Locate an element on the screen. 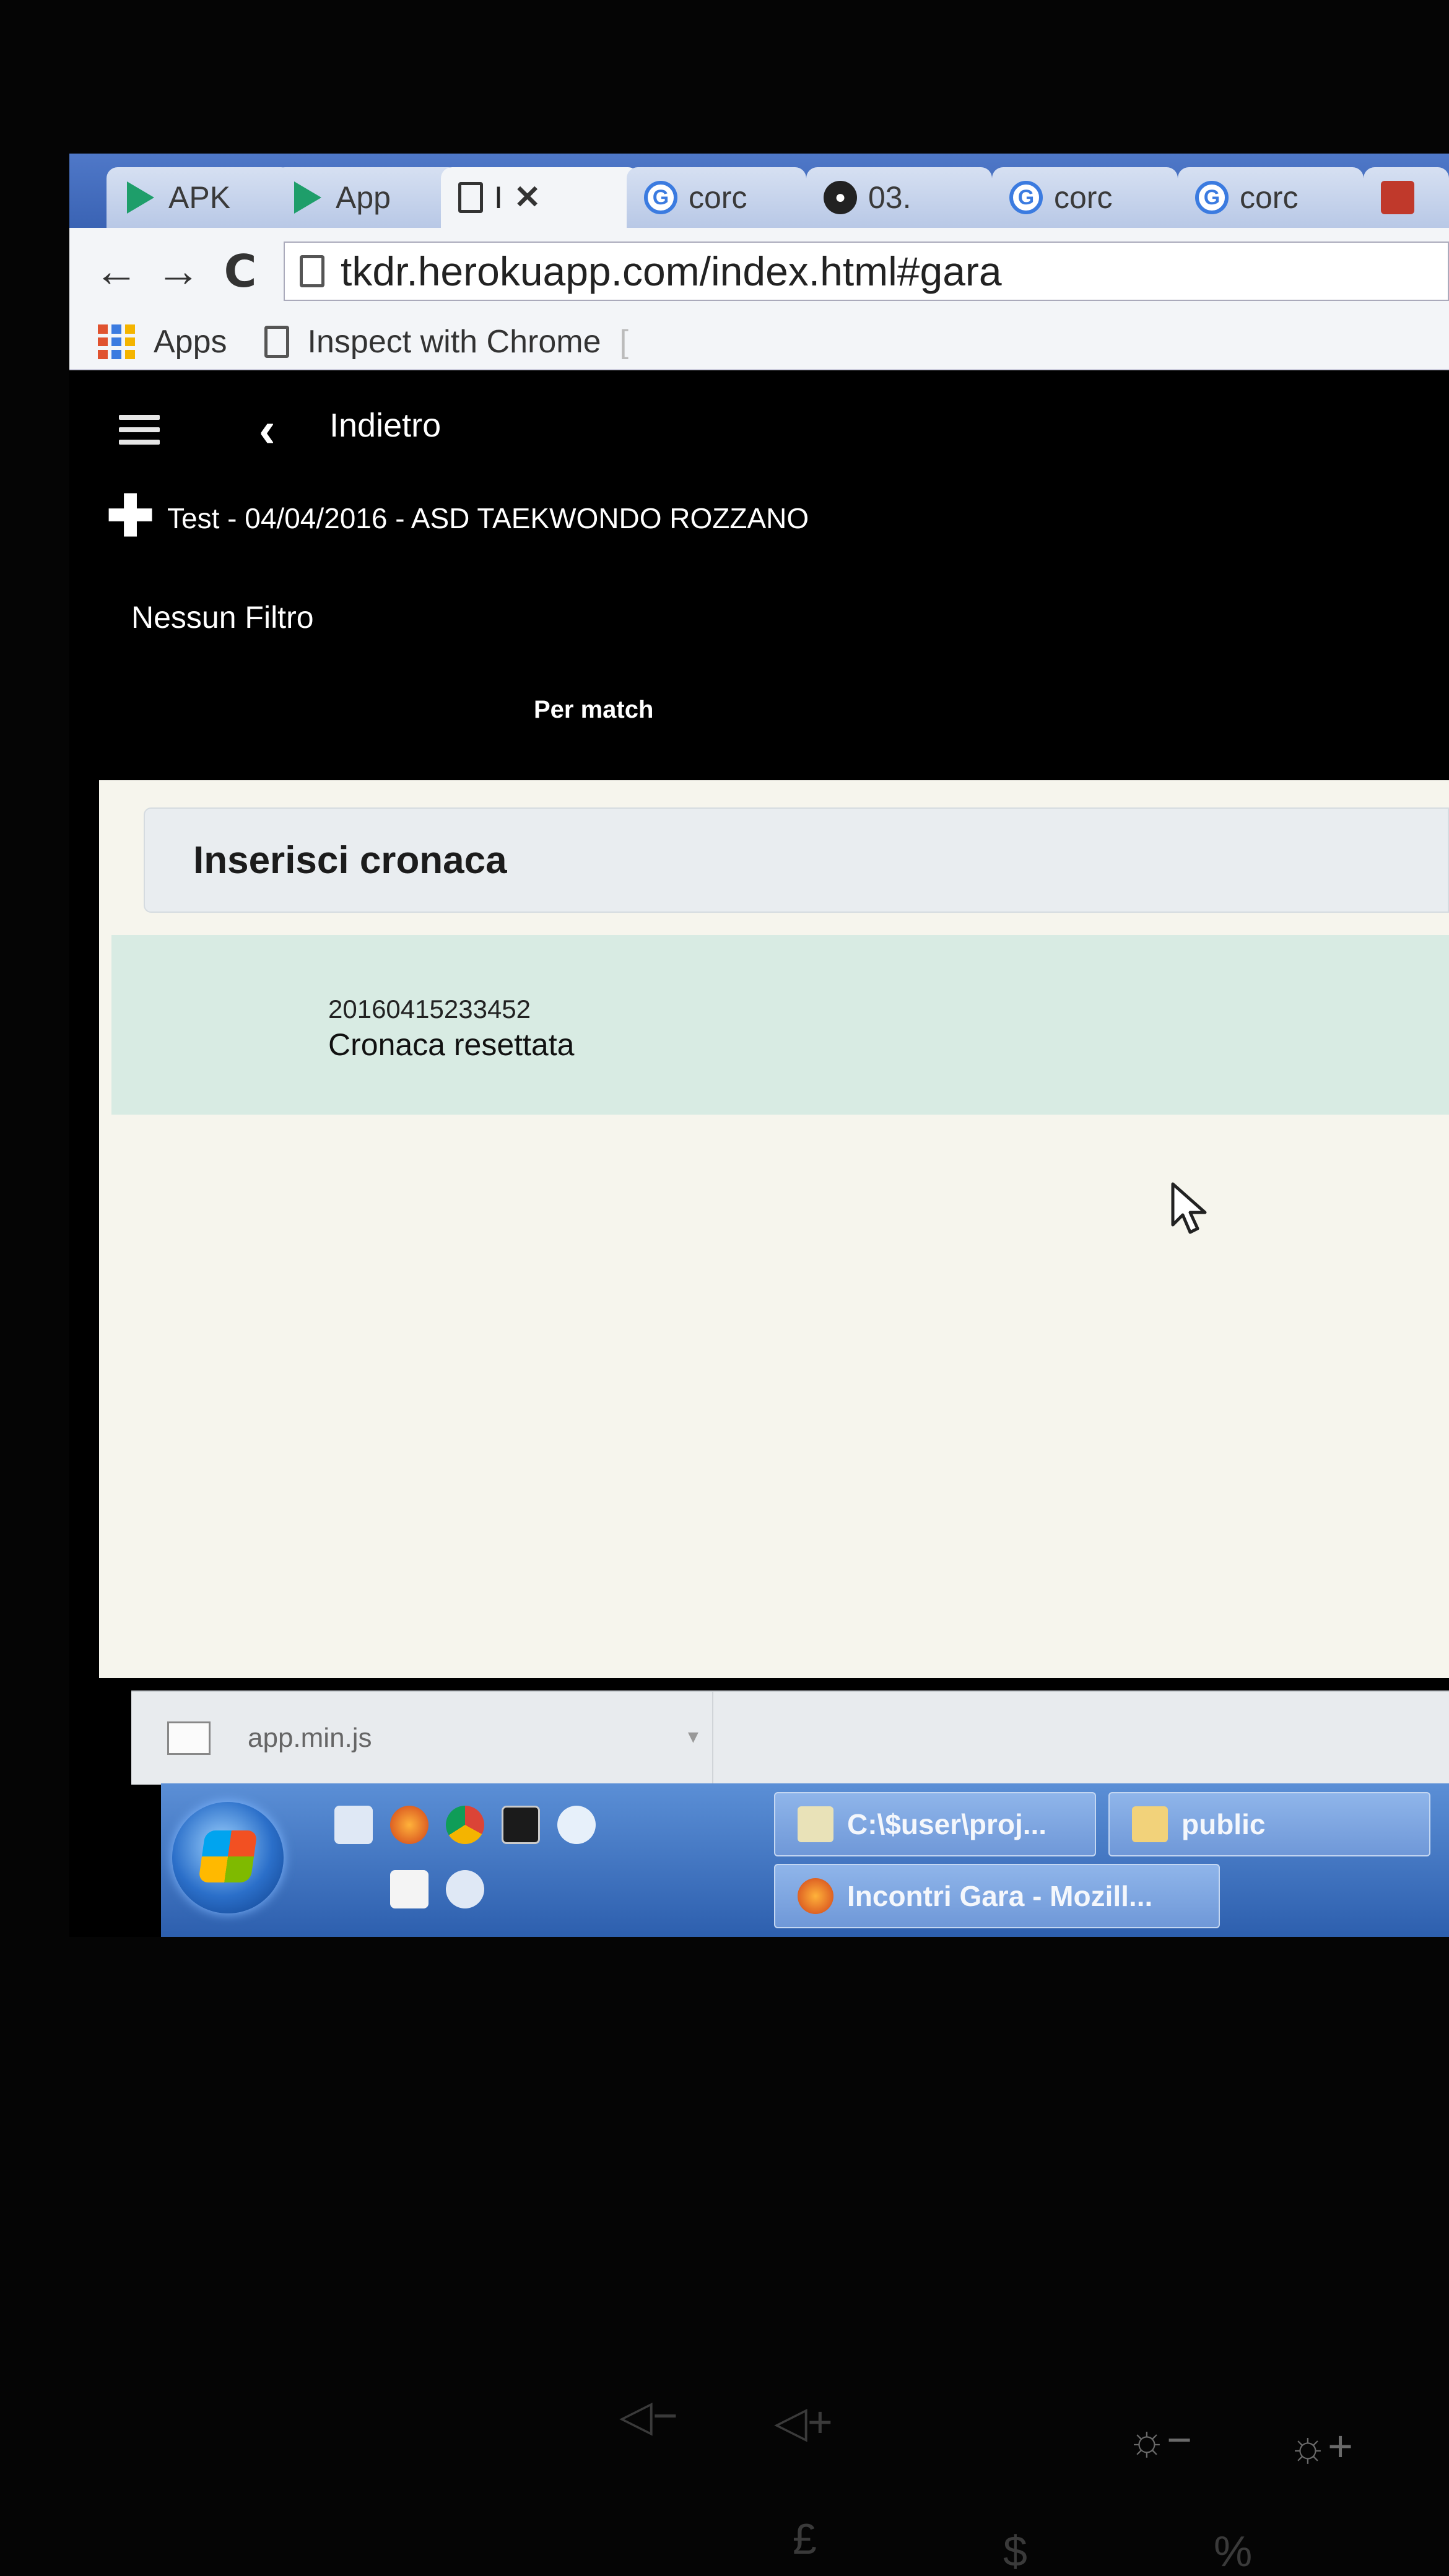 This screenshot has width=1449, height=2576. network-icon is located at coordinates (576, 1825).